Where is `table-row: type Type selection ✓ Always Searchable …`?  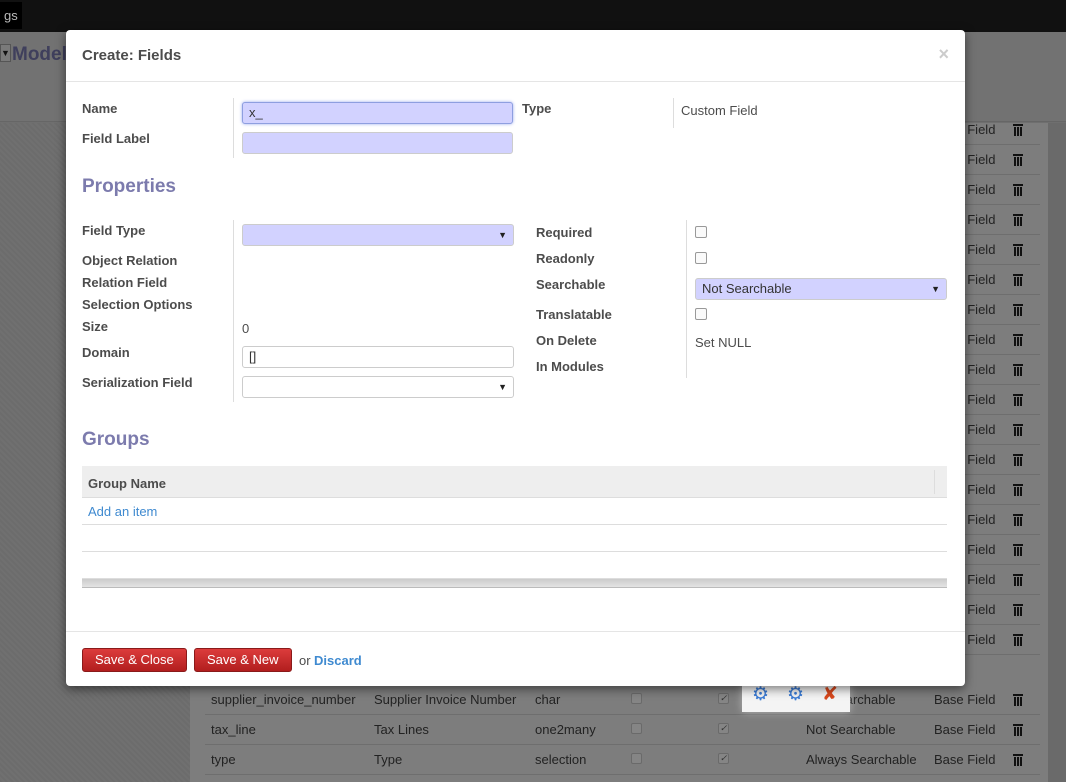
table-row: type Type selection ✓ Always Searchable … is located at coordinates (622, 760).